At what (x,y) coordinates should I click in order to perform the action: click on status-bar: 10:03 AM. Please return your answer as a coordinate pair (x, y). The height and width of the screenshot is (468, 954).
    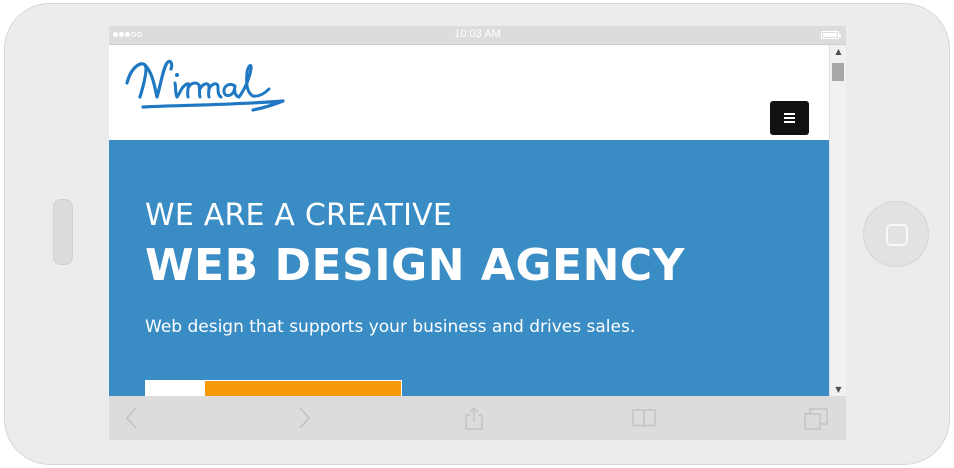
    Looking at the image, I should click on (477, 35).